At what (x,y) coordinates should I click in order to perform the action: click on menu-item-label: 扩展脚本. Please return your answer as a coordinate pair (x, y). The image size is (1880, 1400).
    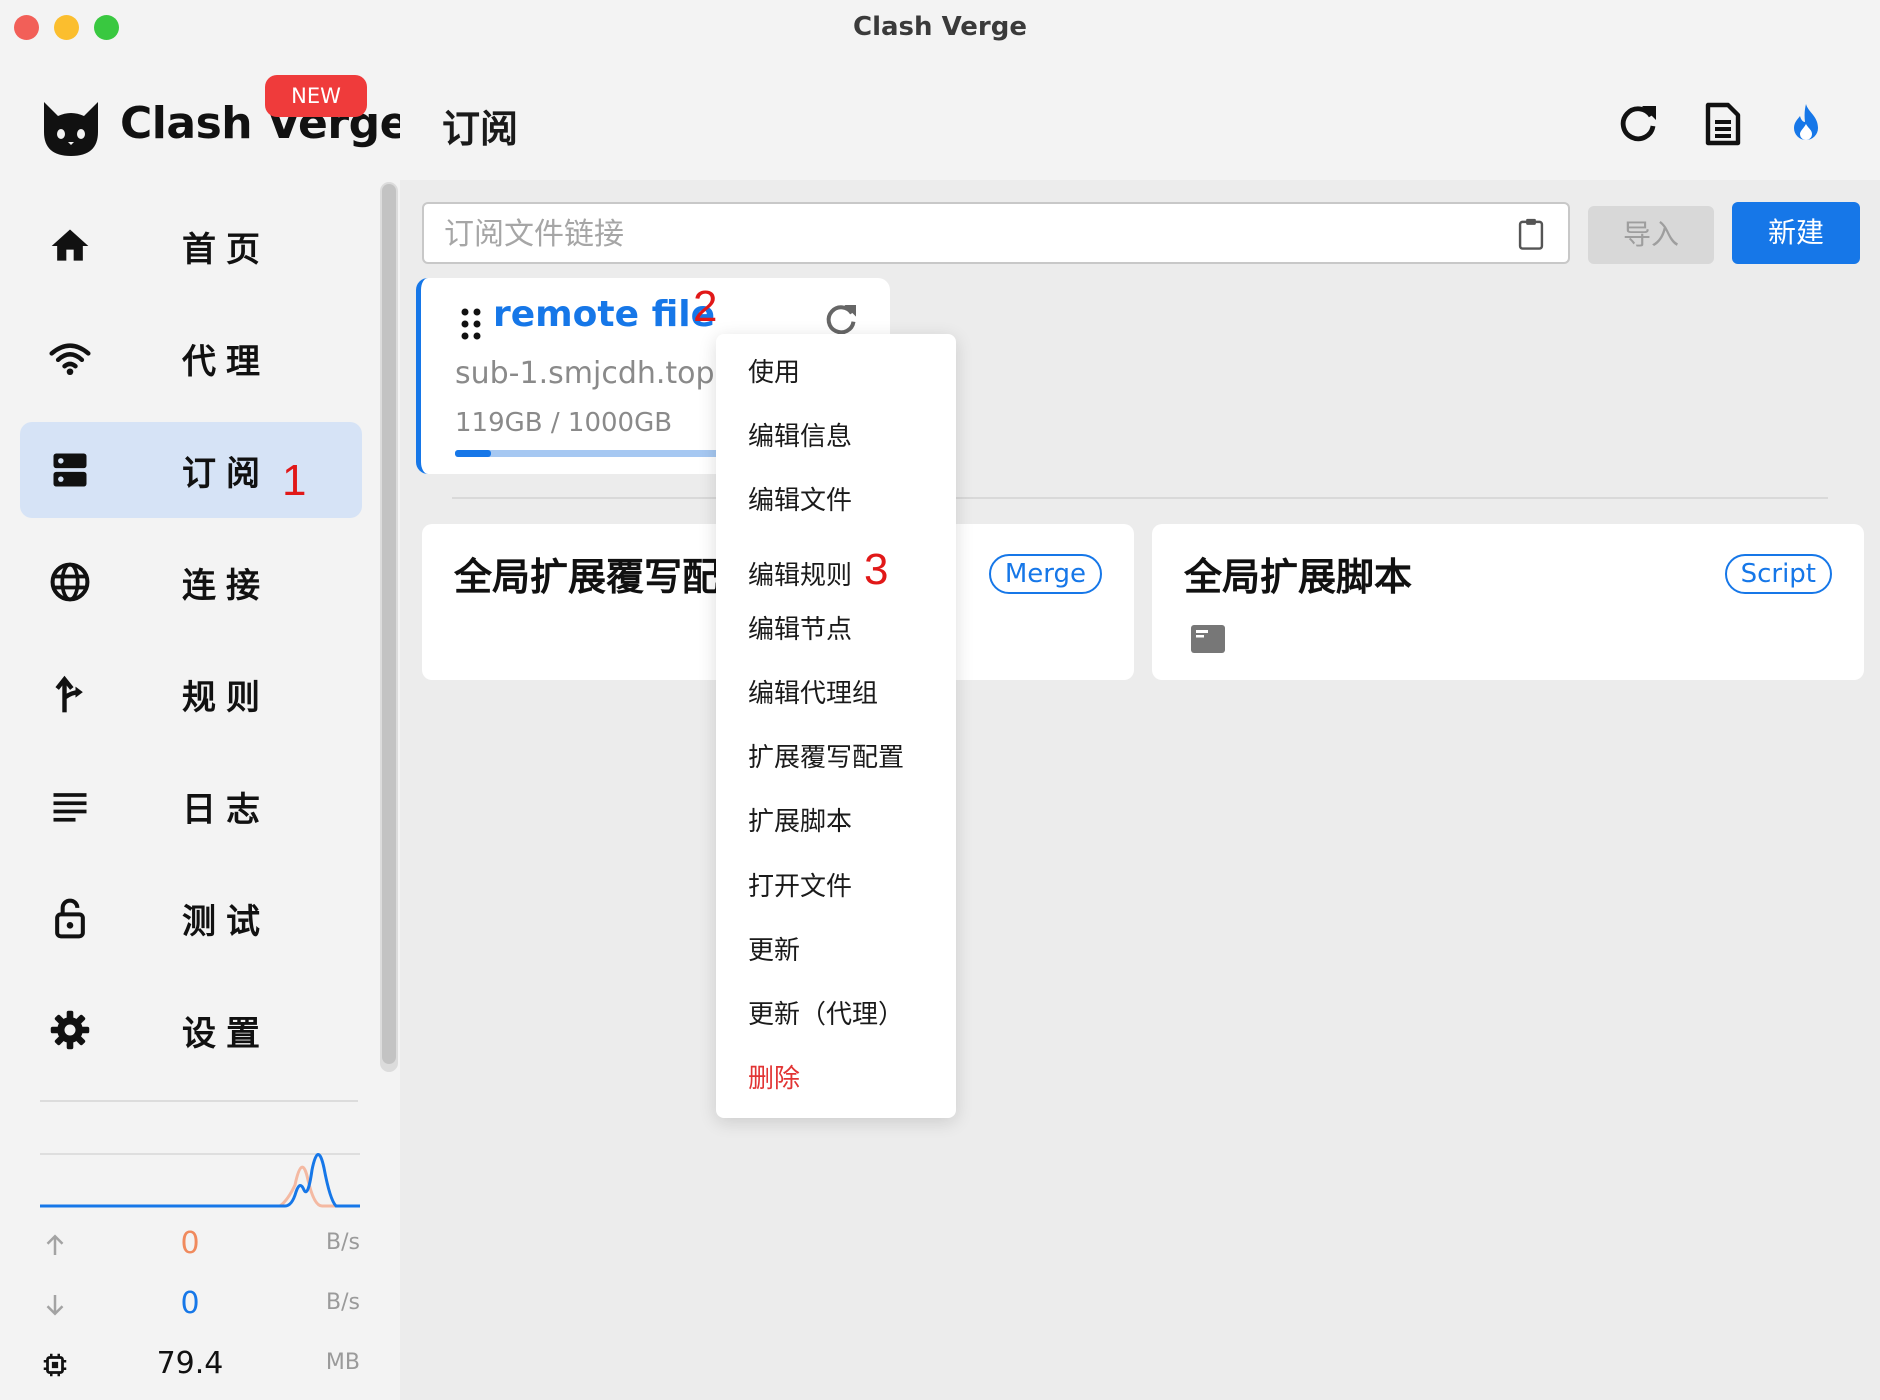
    Looking at the image, I should click on (800, 822).